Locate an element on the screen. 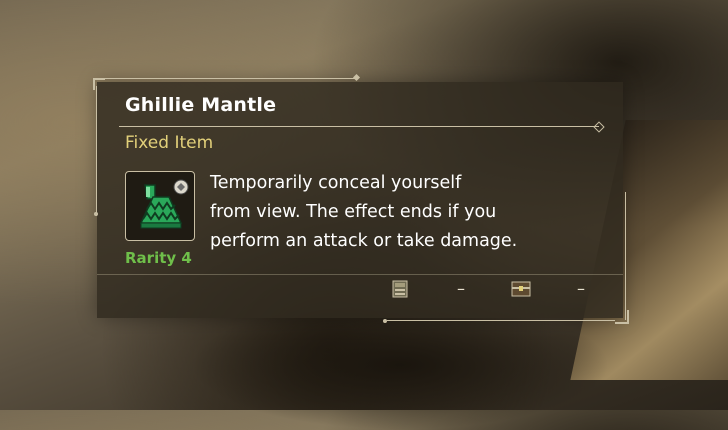  equipment-box-icon is located at coordinates (400, 289).